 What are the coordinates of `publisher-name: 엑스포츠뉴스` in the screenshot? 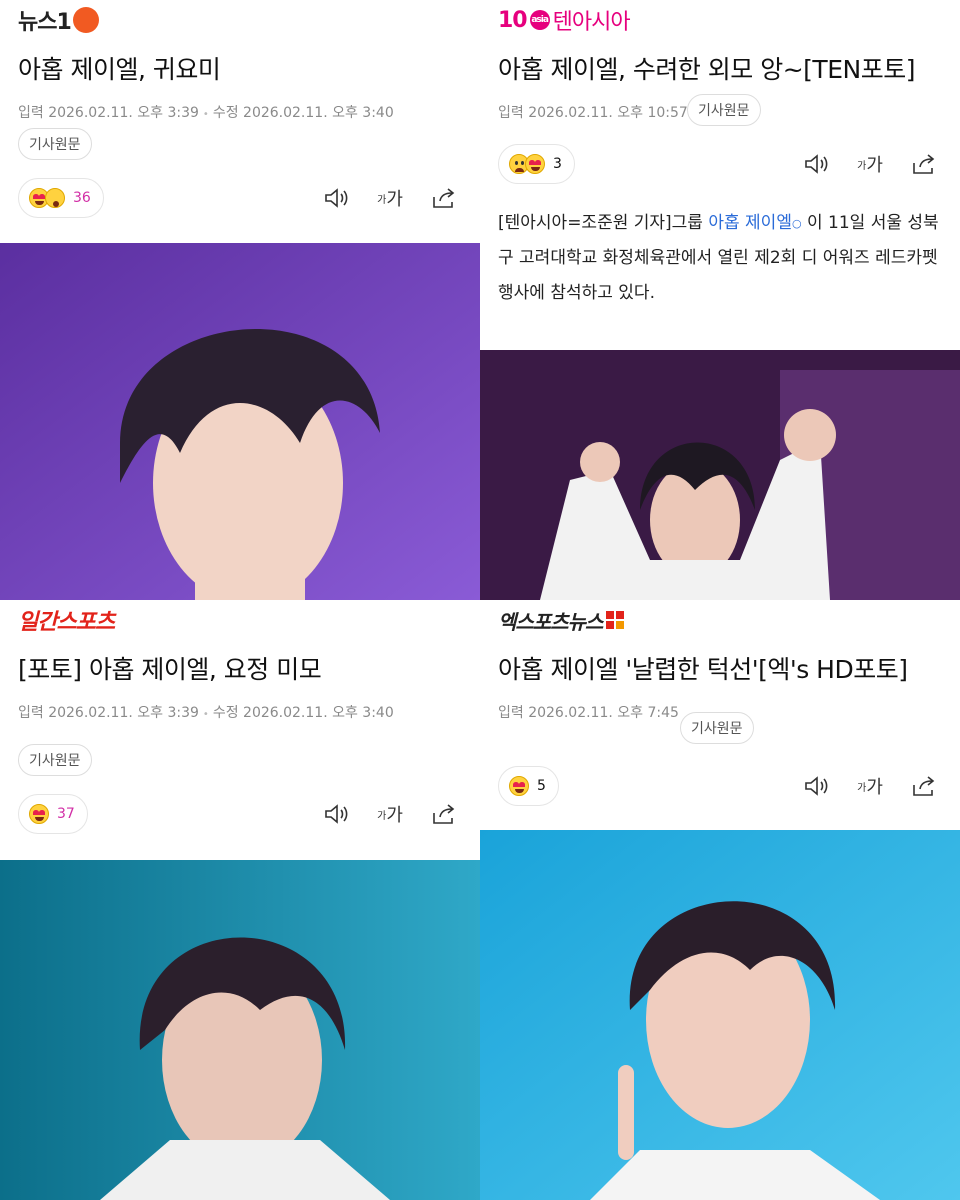 It's located at (550, 621).